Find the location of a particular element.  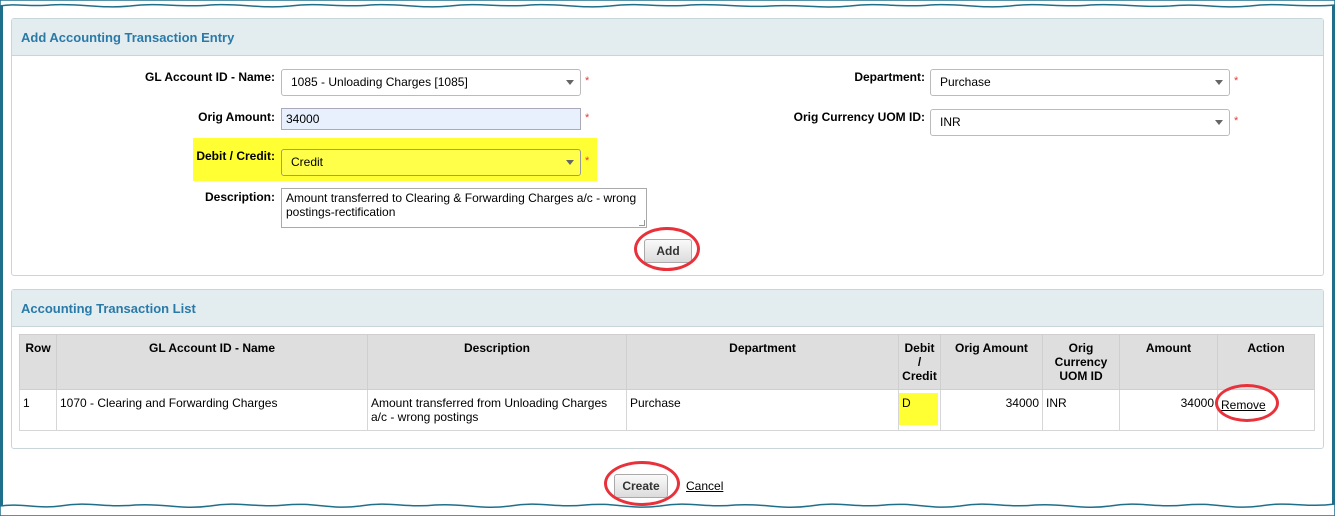

remove-link: Remove is located at coordinates (1243, 405).